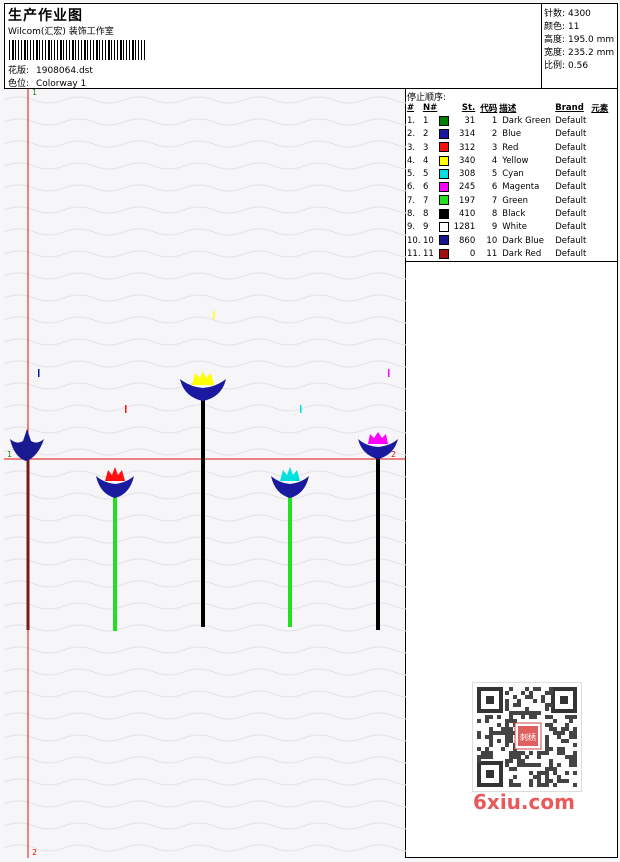 This screenshot has height=862, width=620. I want to click on table-row: 11. 11 0 11 Dark Red Default, so click(507, 253).